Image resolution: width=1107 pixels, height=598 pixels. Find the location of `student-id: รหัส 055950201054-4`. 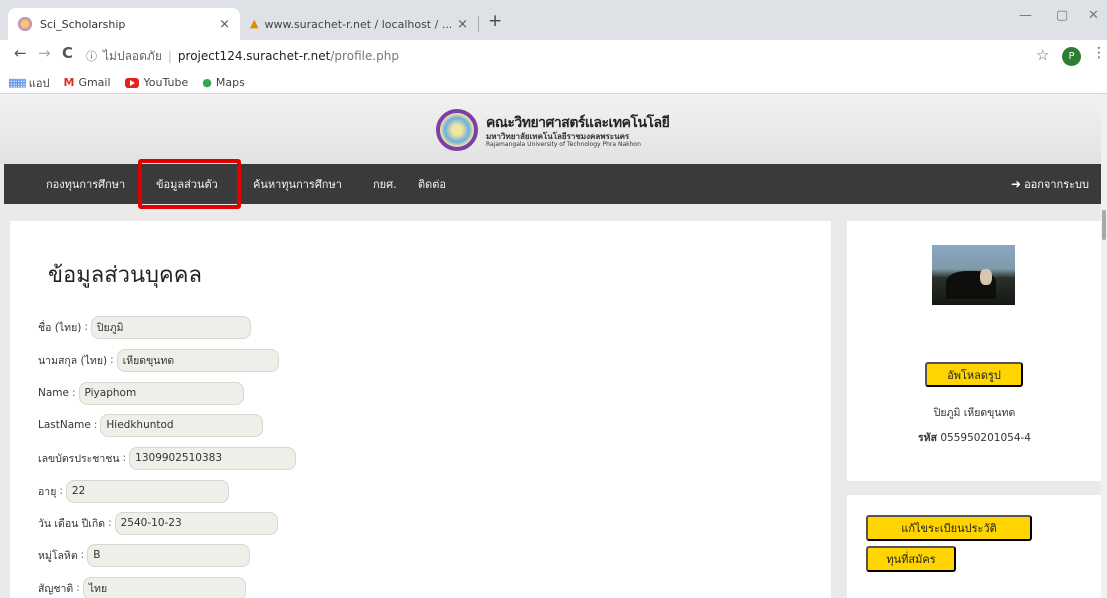

student-id: รหัส 055950201054-4 is located at coordinates (974, 437).